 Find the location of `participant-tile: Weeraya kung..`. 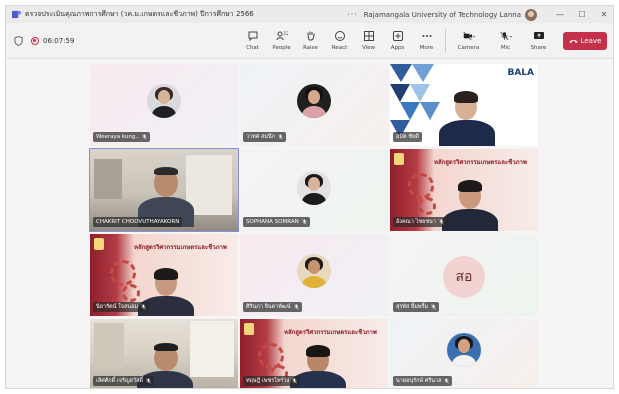

participant-tile: Weeraya kung.. is located at coordinates (164, 105).